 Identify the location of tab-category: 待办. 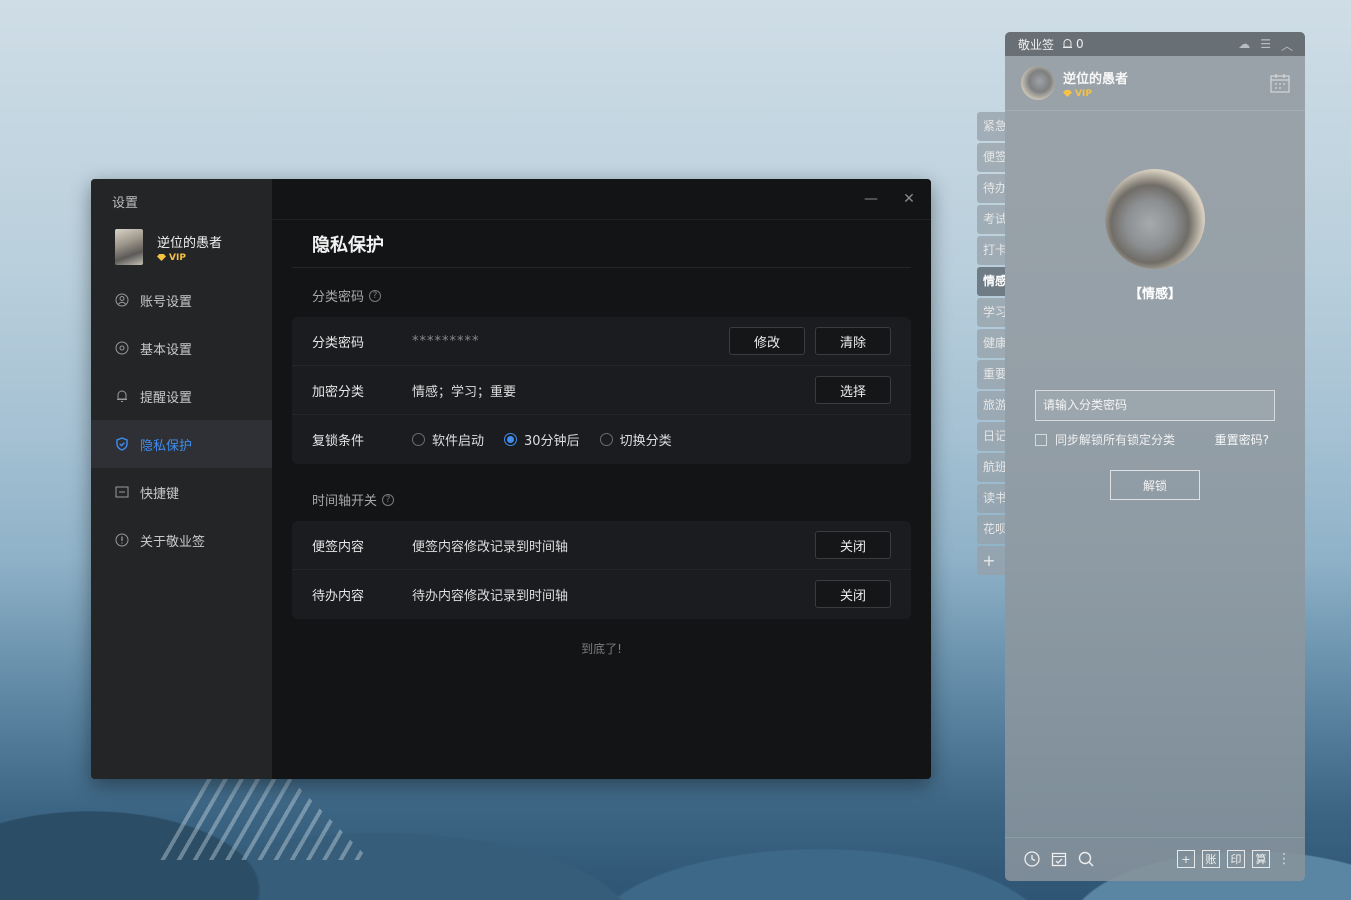
(991, 188).